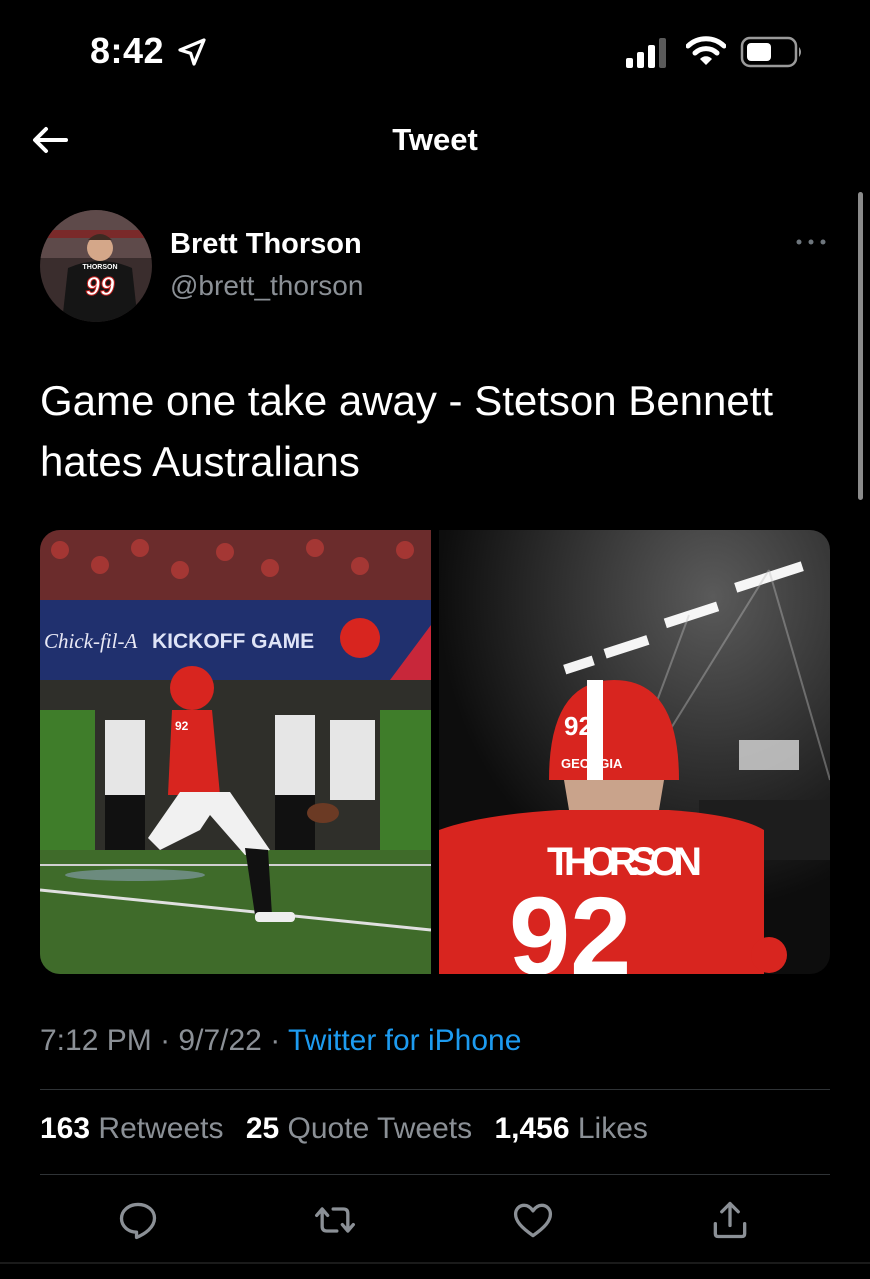  I want to click on quote-tweets-stat: 25 Quote Tweets, so click(359, 1128).